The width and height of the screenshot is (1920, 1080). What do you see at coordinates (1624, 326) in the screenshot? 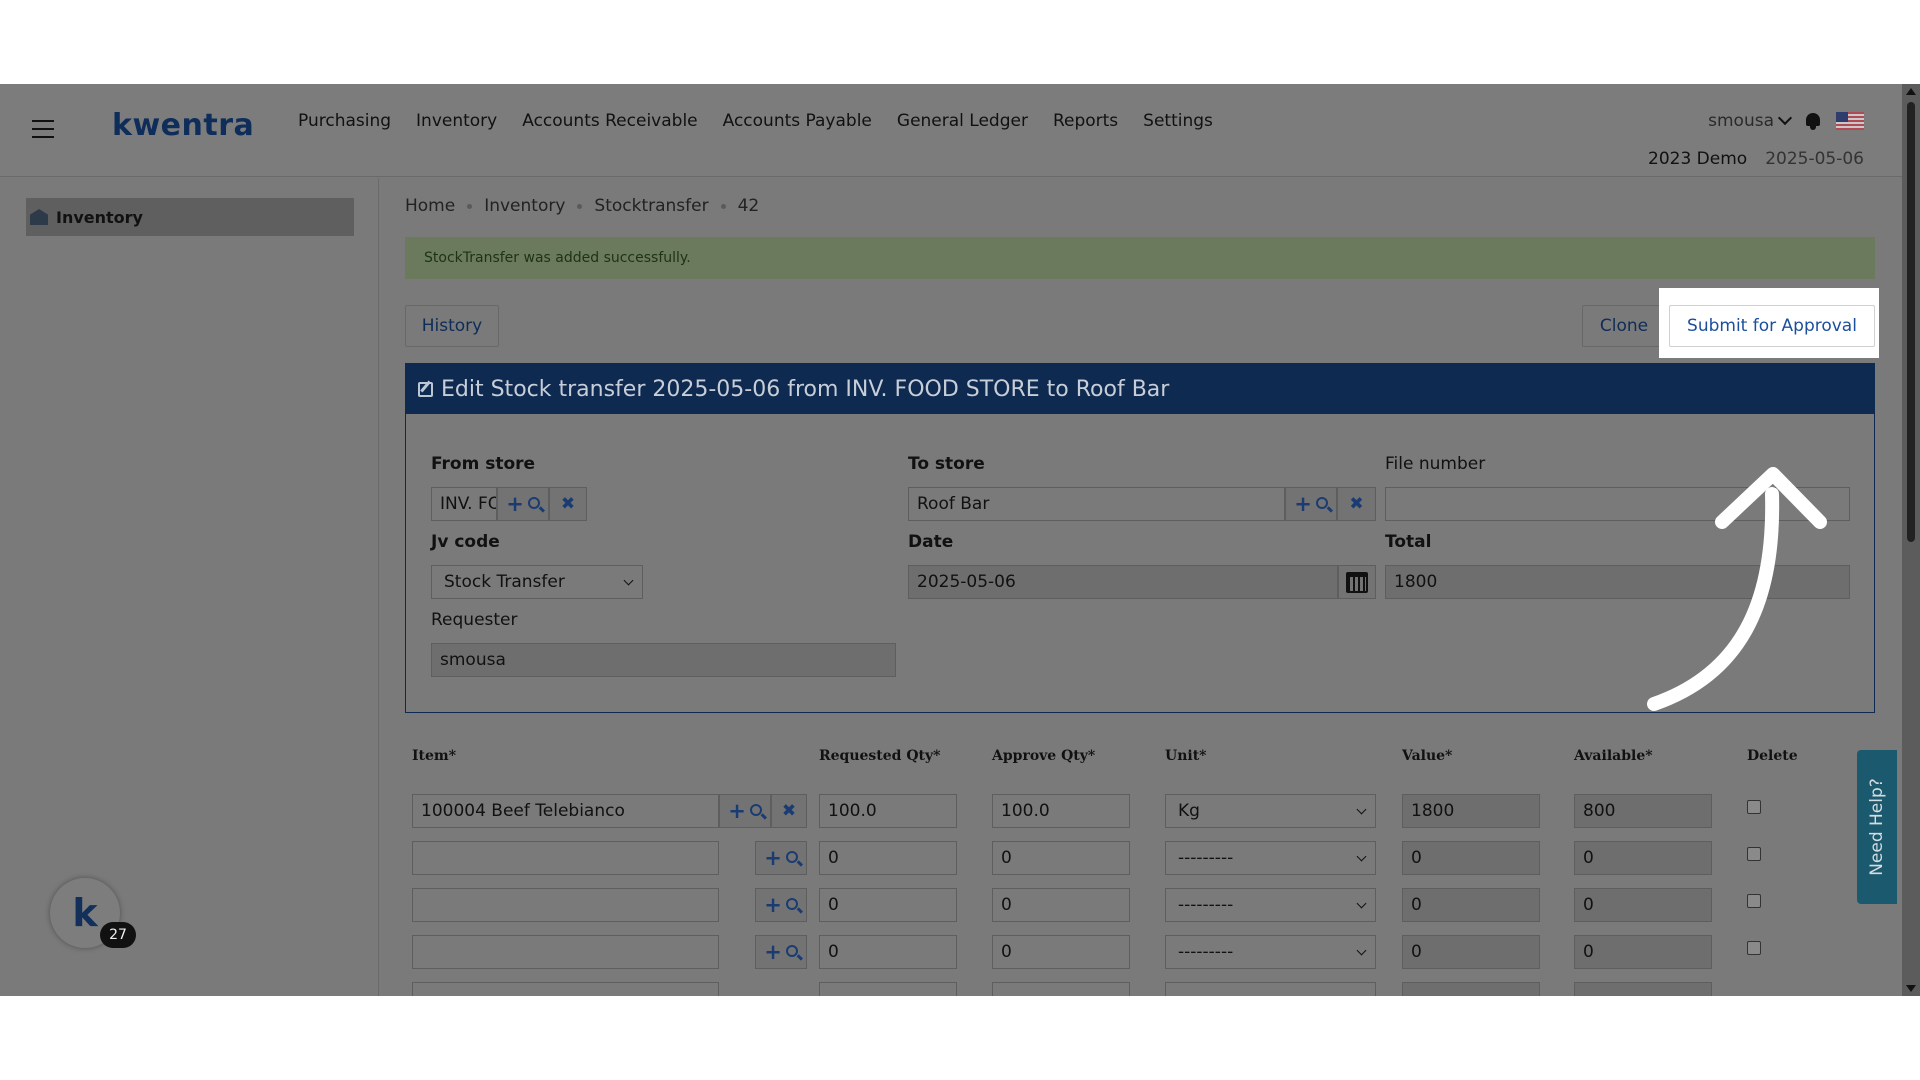
I see `clone-button: Clone` at bounding box center [1624, 326].